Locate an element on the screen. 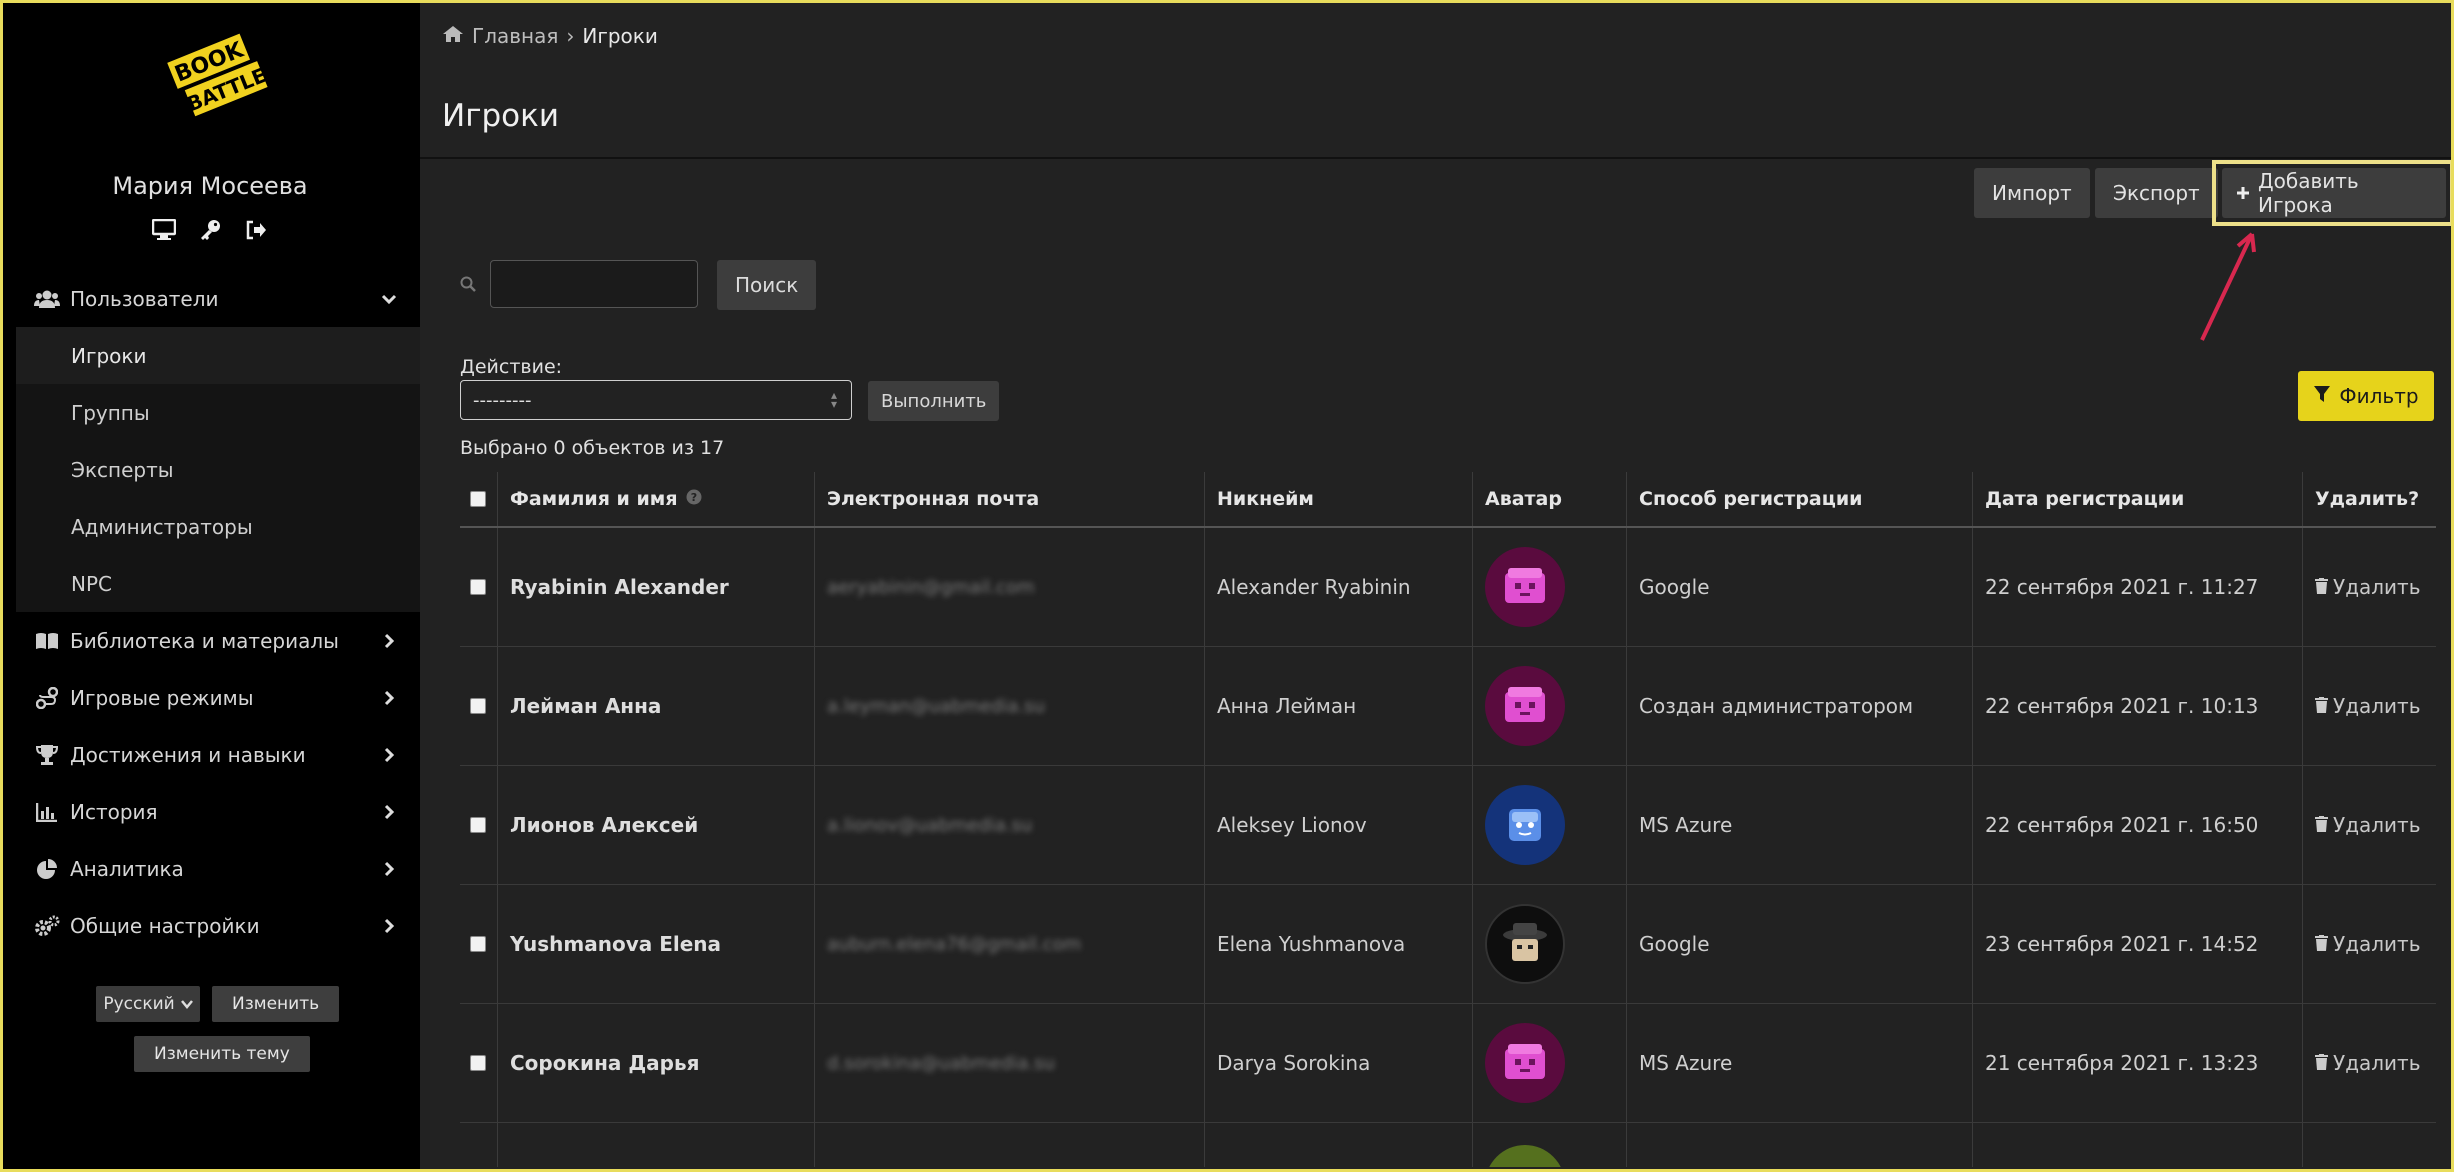  sidebar-item-label: Аналитика is located at coordinates (127, 868).